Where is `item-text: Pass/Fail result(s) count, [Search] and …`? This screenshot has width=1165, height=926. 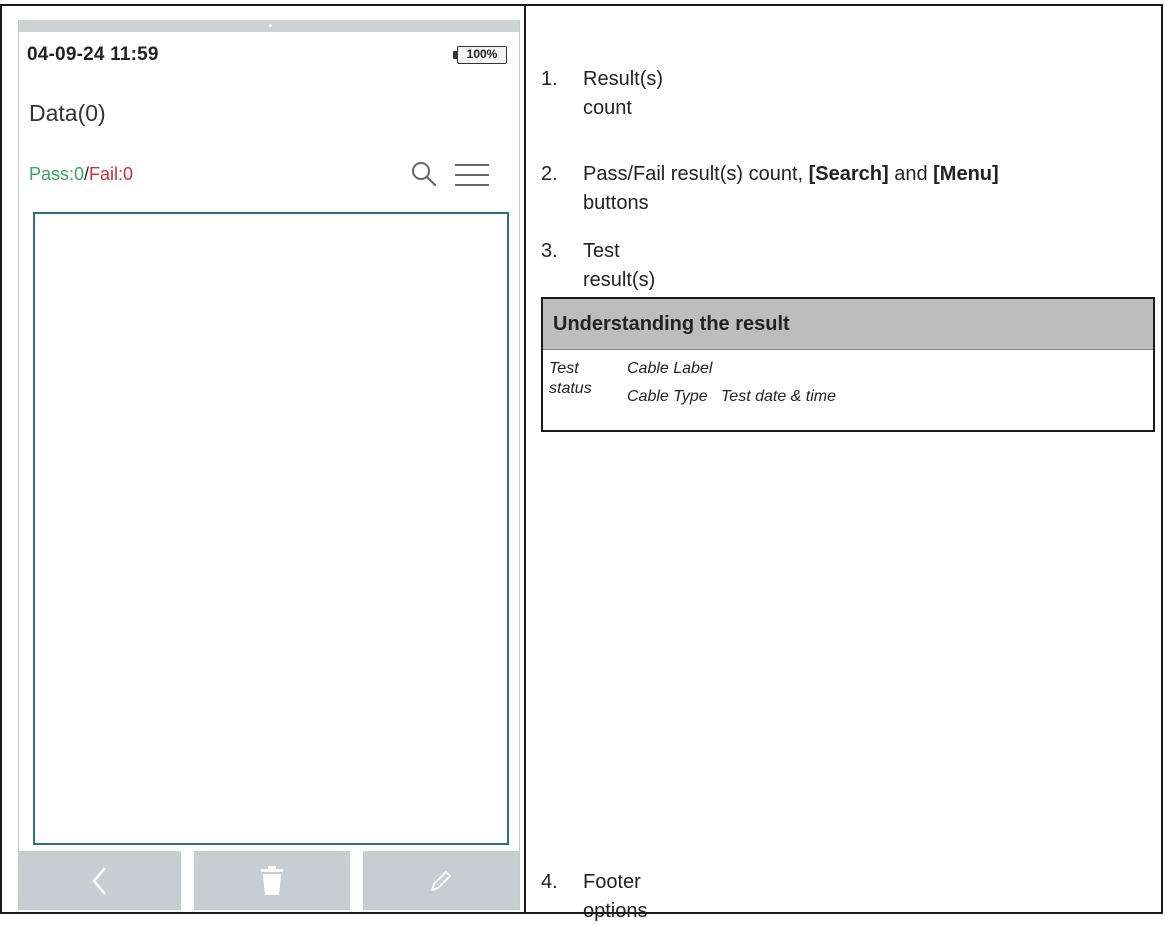 item-text: Pass/Fail result(s) count, [Search] and … is located at coordinates (873, 189).